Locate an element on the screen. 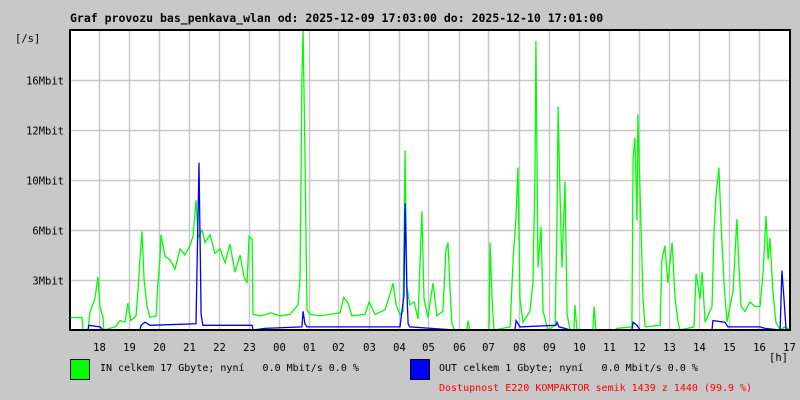 The width and height of the screenshot is (800, 400). legend-in-swatch is located at coordinates (80, 369).